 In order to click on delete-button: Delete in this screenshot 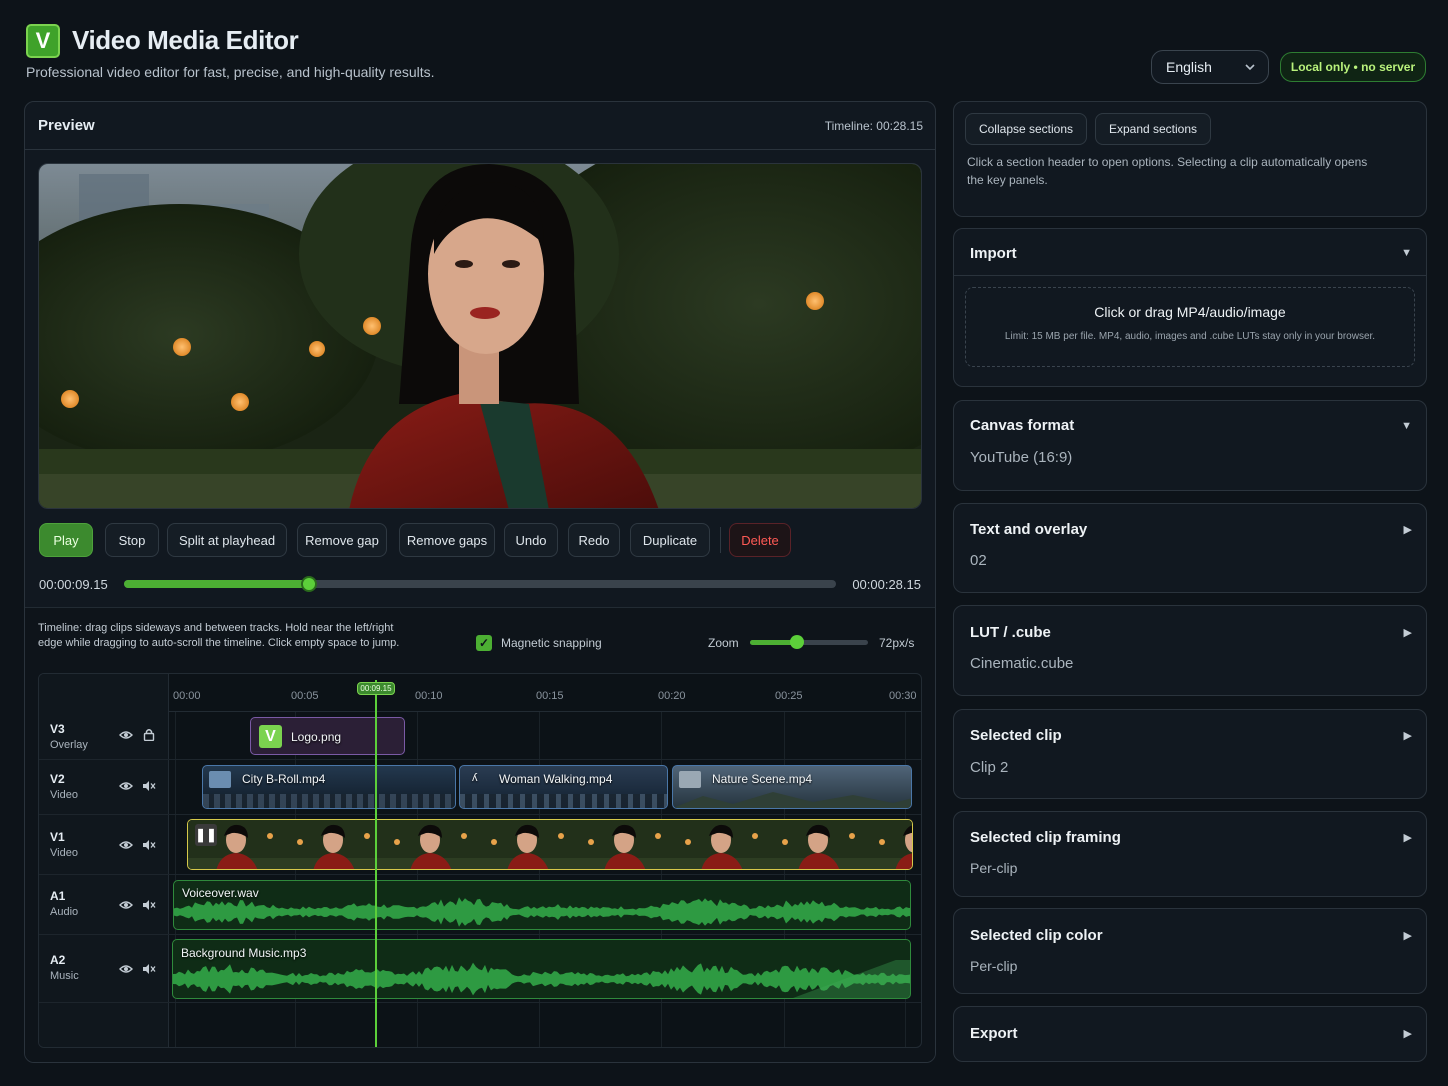, I will do `click(760, 540)`.